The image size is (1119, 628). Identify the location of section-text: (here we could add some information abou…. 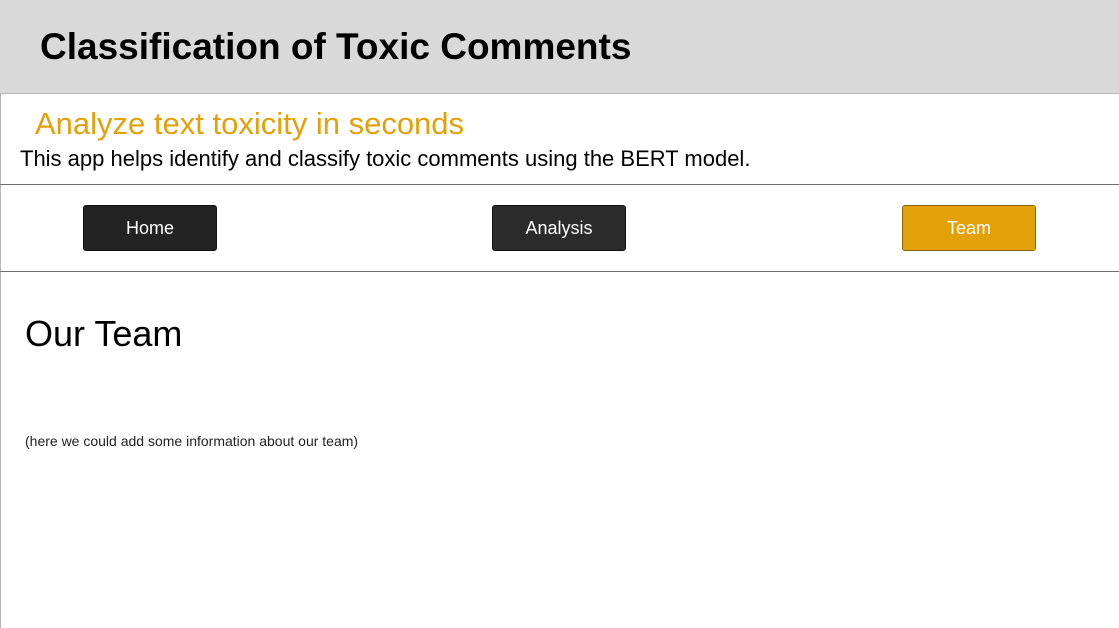
(192, 441).